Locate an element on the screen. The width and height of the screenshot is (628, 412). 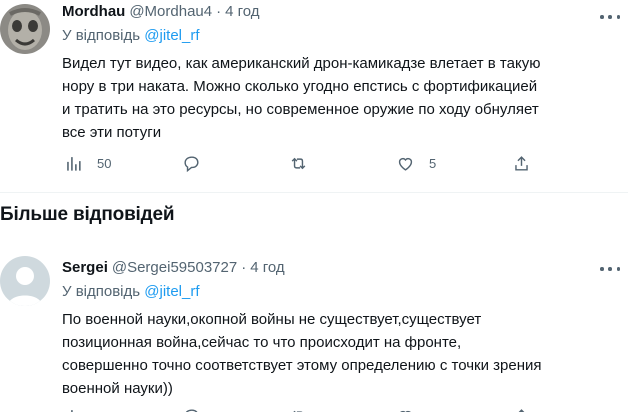
views-count: 50 is located at coordinates (104, 163).